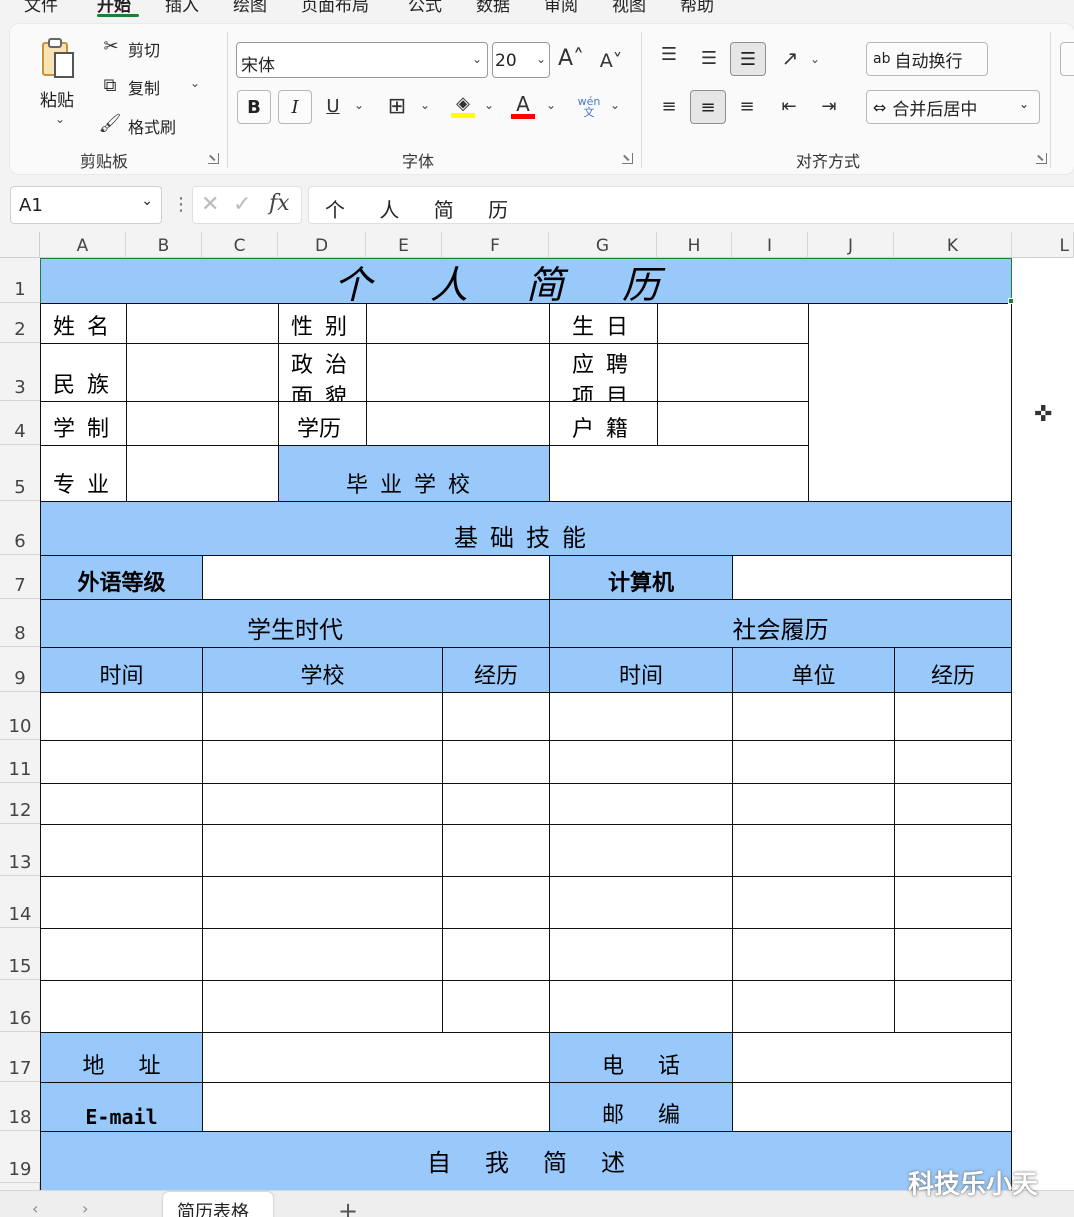  What do you see at coordinates (83, 372) in the screenshot?
I see `label-ethnicity: 民族` at bounding box center [83, 372].